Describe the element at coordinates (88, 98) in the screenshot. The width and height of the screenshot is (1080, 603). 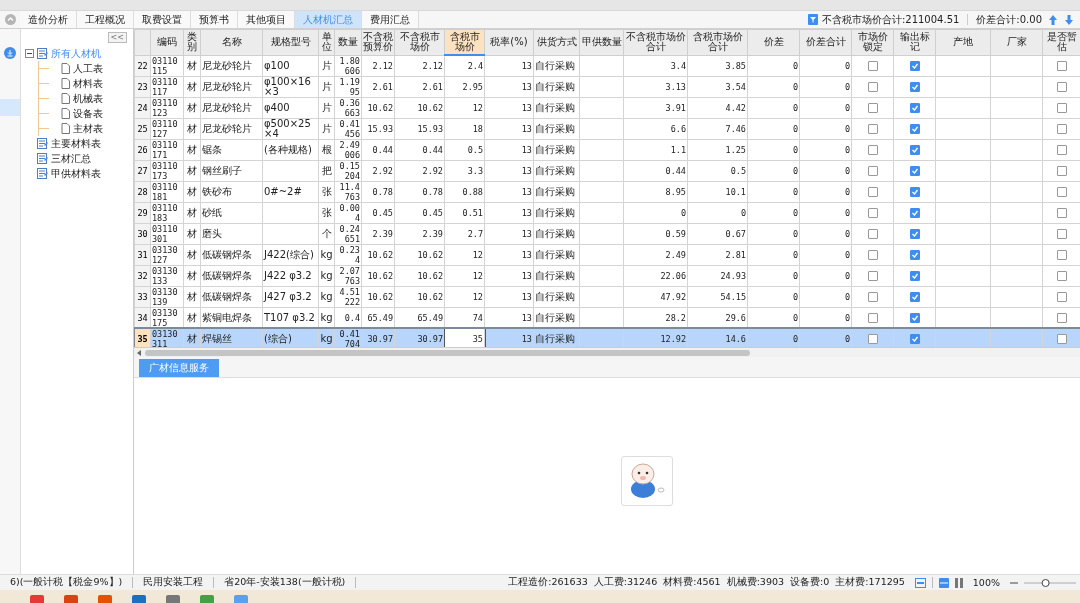
I see `tree-item: 机械表` at that location.